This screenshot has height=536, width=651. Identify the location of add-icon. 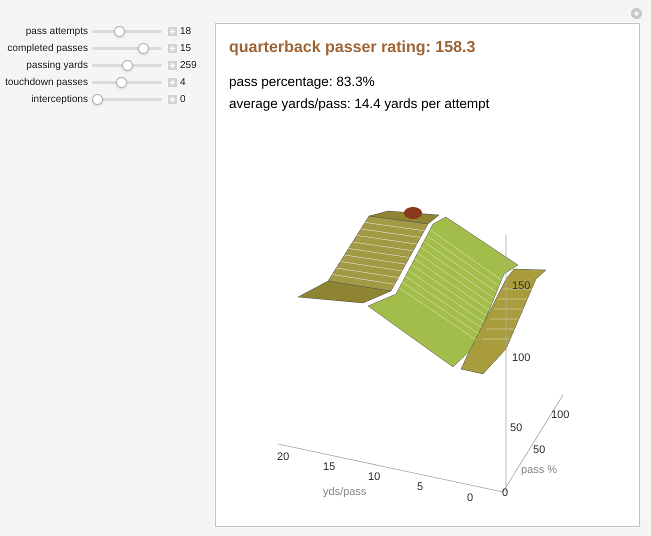
(636, 13).